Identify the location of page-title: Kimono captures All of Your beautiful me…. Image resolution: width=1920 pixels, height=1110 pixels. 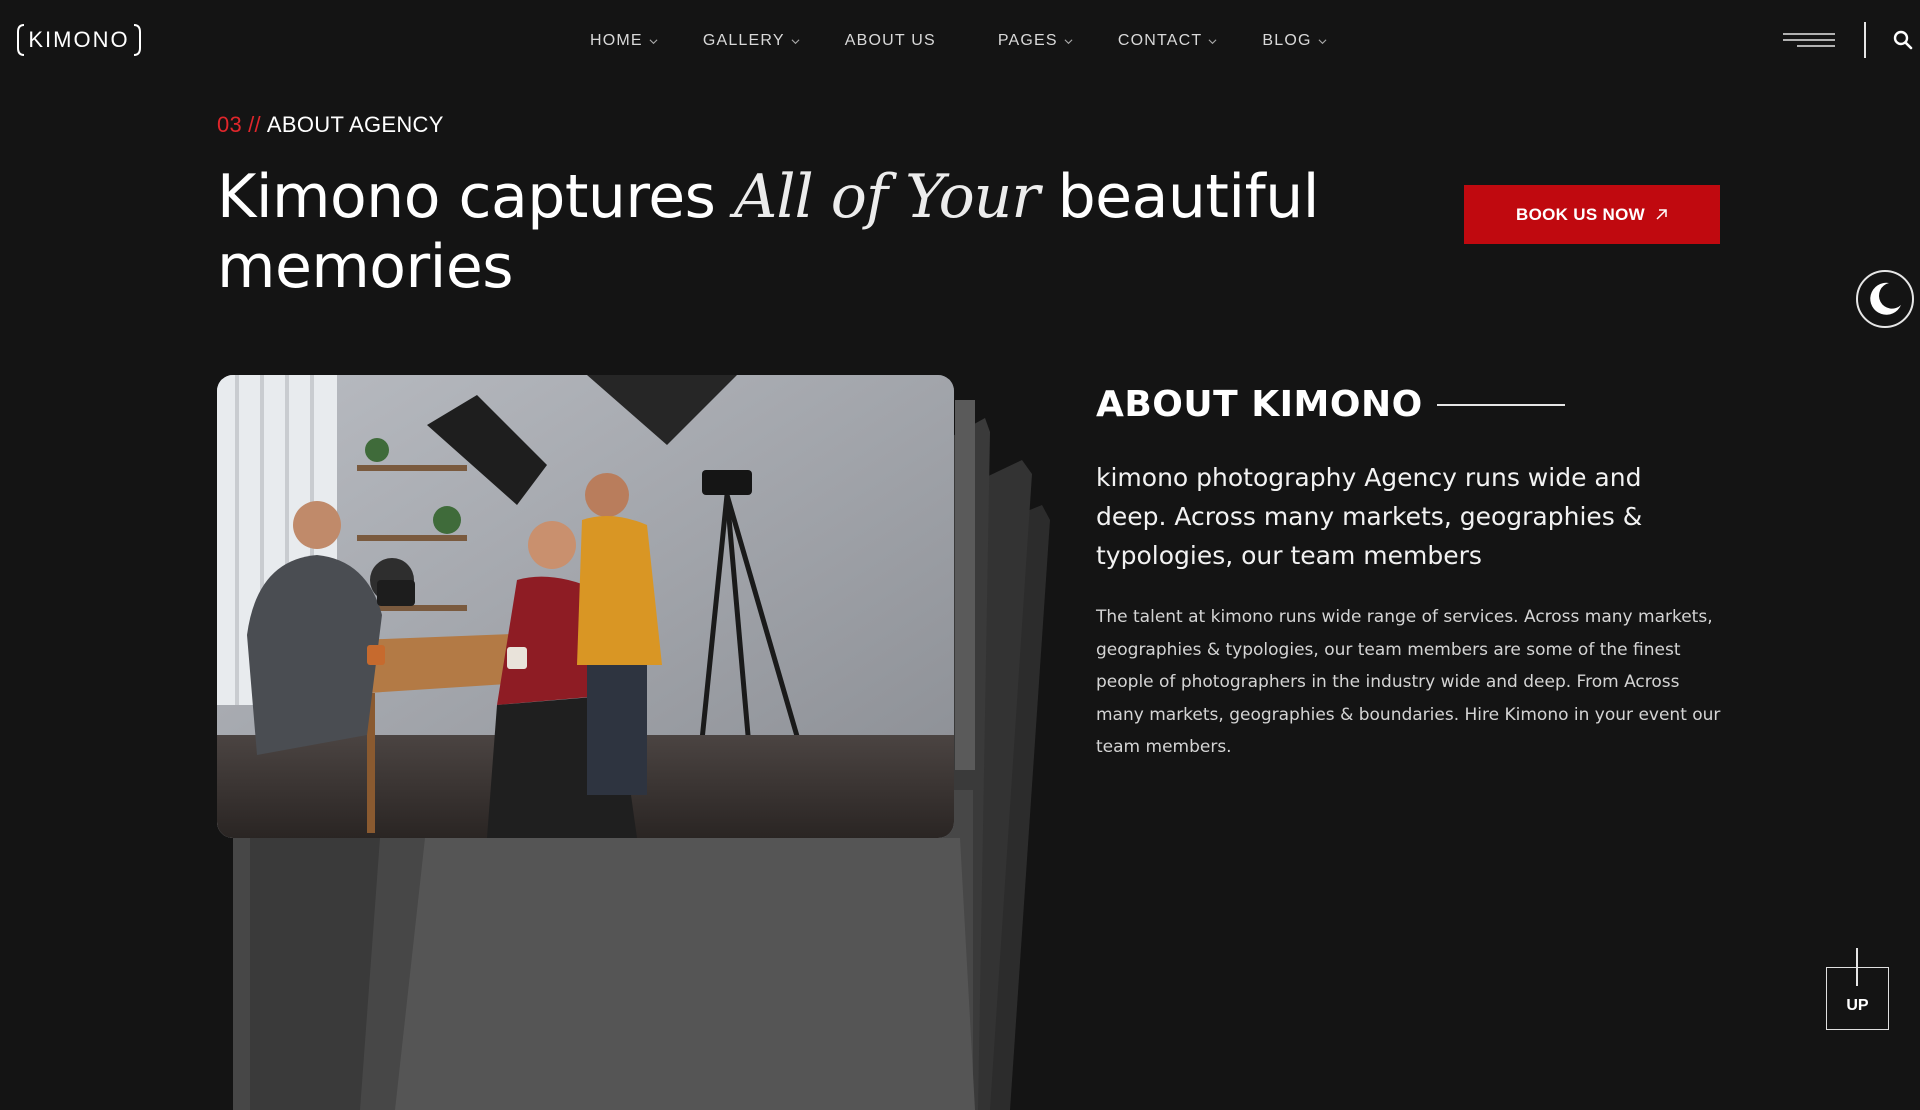
(777, 232).